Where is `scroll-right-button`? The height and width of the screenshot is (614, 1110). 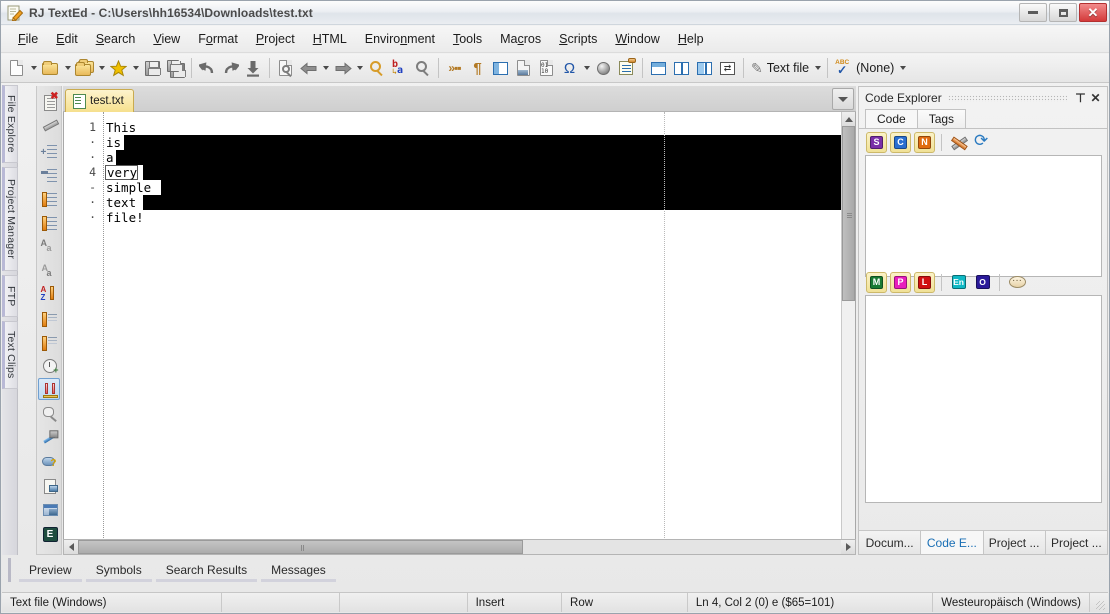
scroll-right-button is located at coordinates (848, 547).